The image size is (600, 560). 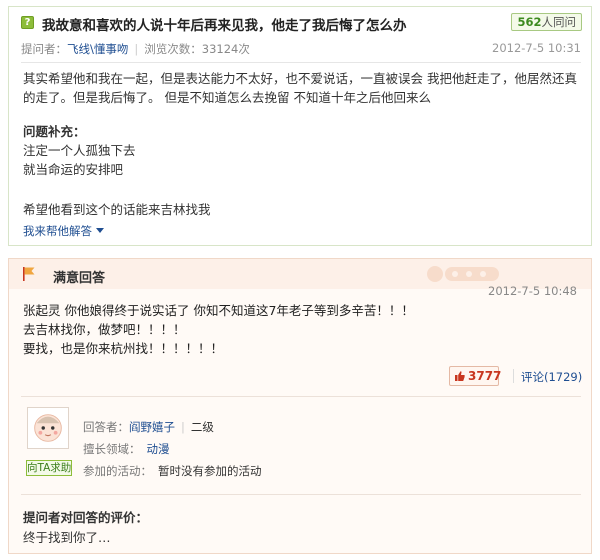 What do you see at coordinates (485, 376) in the screenshot?
I see `like-count: 3777` at bounding box center [485, 376].